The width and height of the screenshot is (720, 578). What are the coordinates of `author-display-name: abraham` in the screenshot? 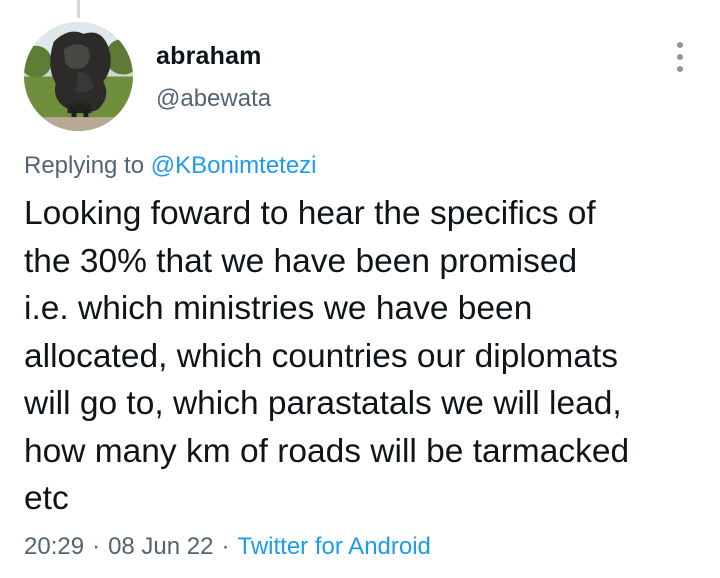 It's located at (209, 56).